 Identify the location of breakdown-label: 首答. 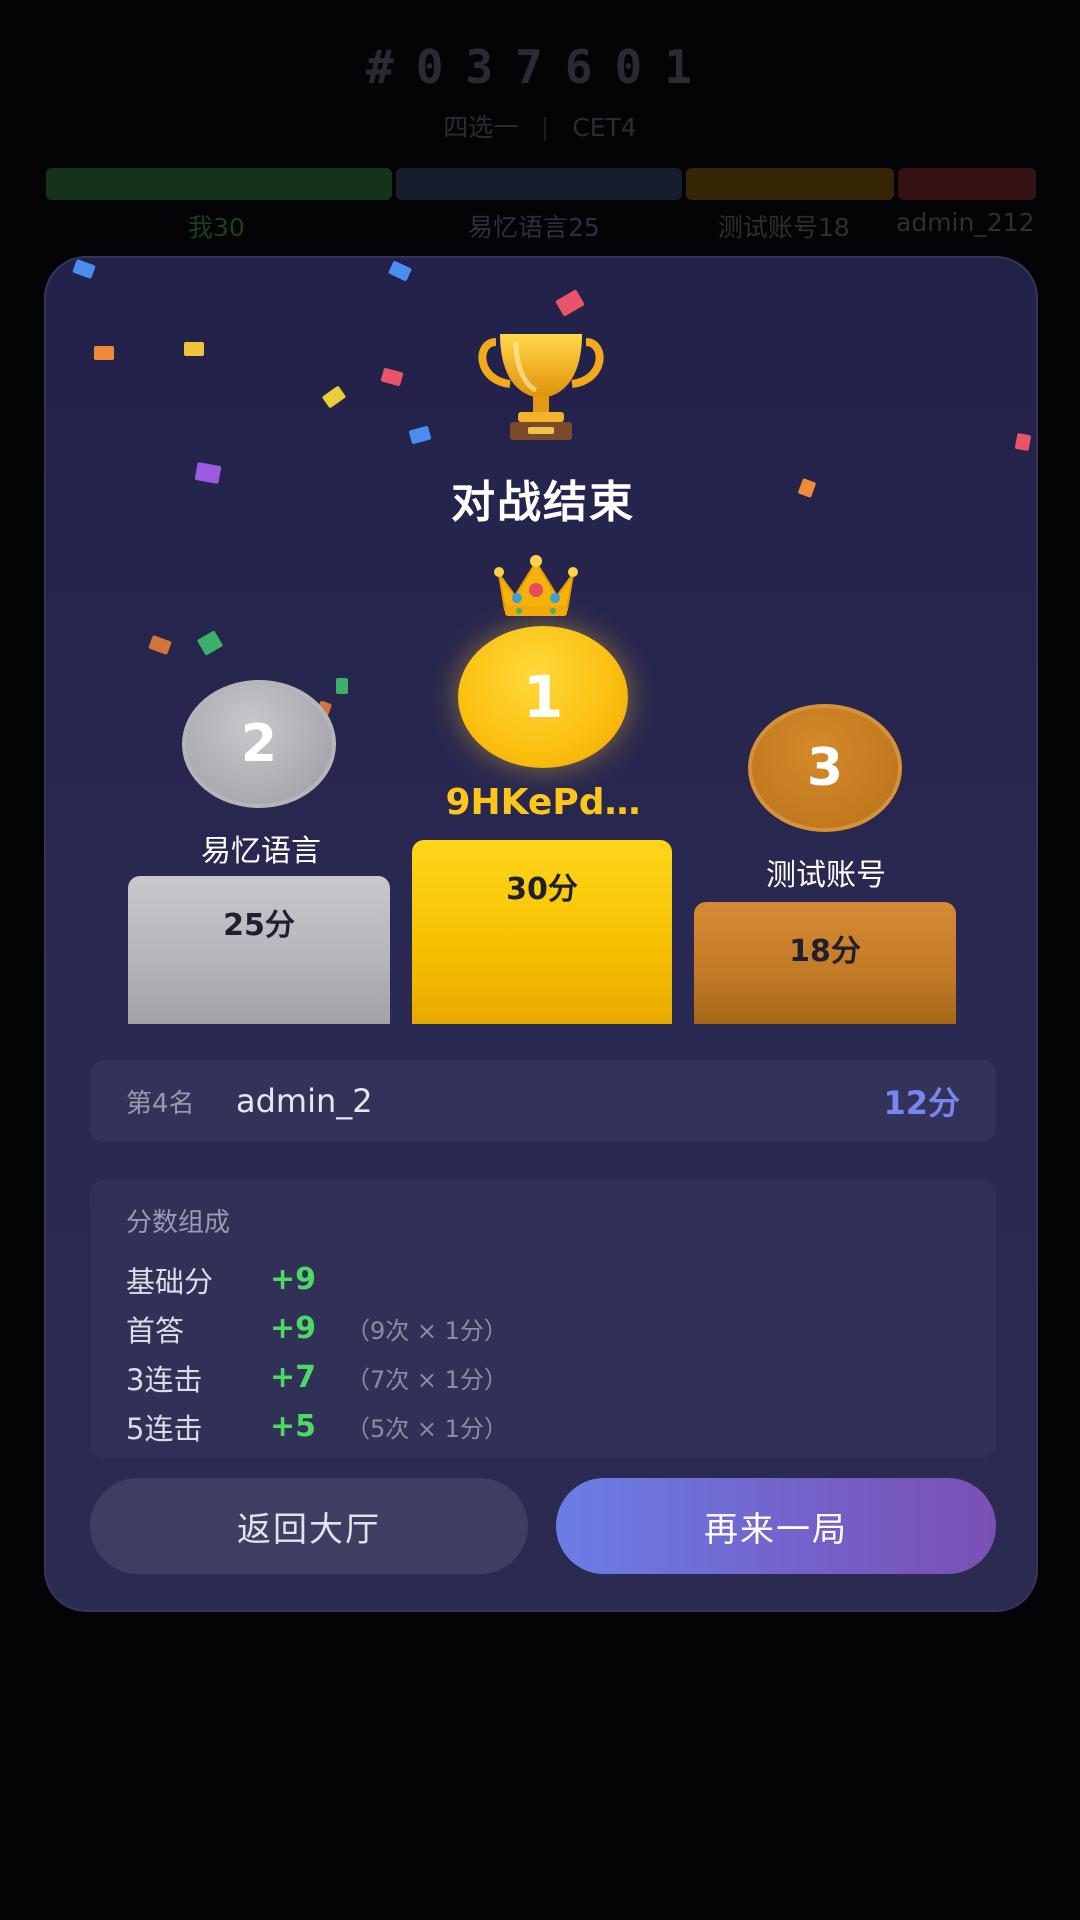
(155, 1330).